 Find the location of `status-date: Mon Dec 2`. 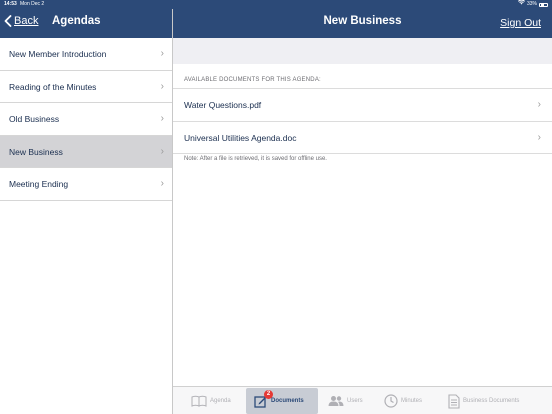

status-date: Mon Dec 2 is located at coordinates (32, 4).